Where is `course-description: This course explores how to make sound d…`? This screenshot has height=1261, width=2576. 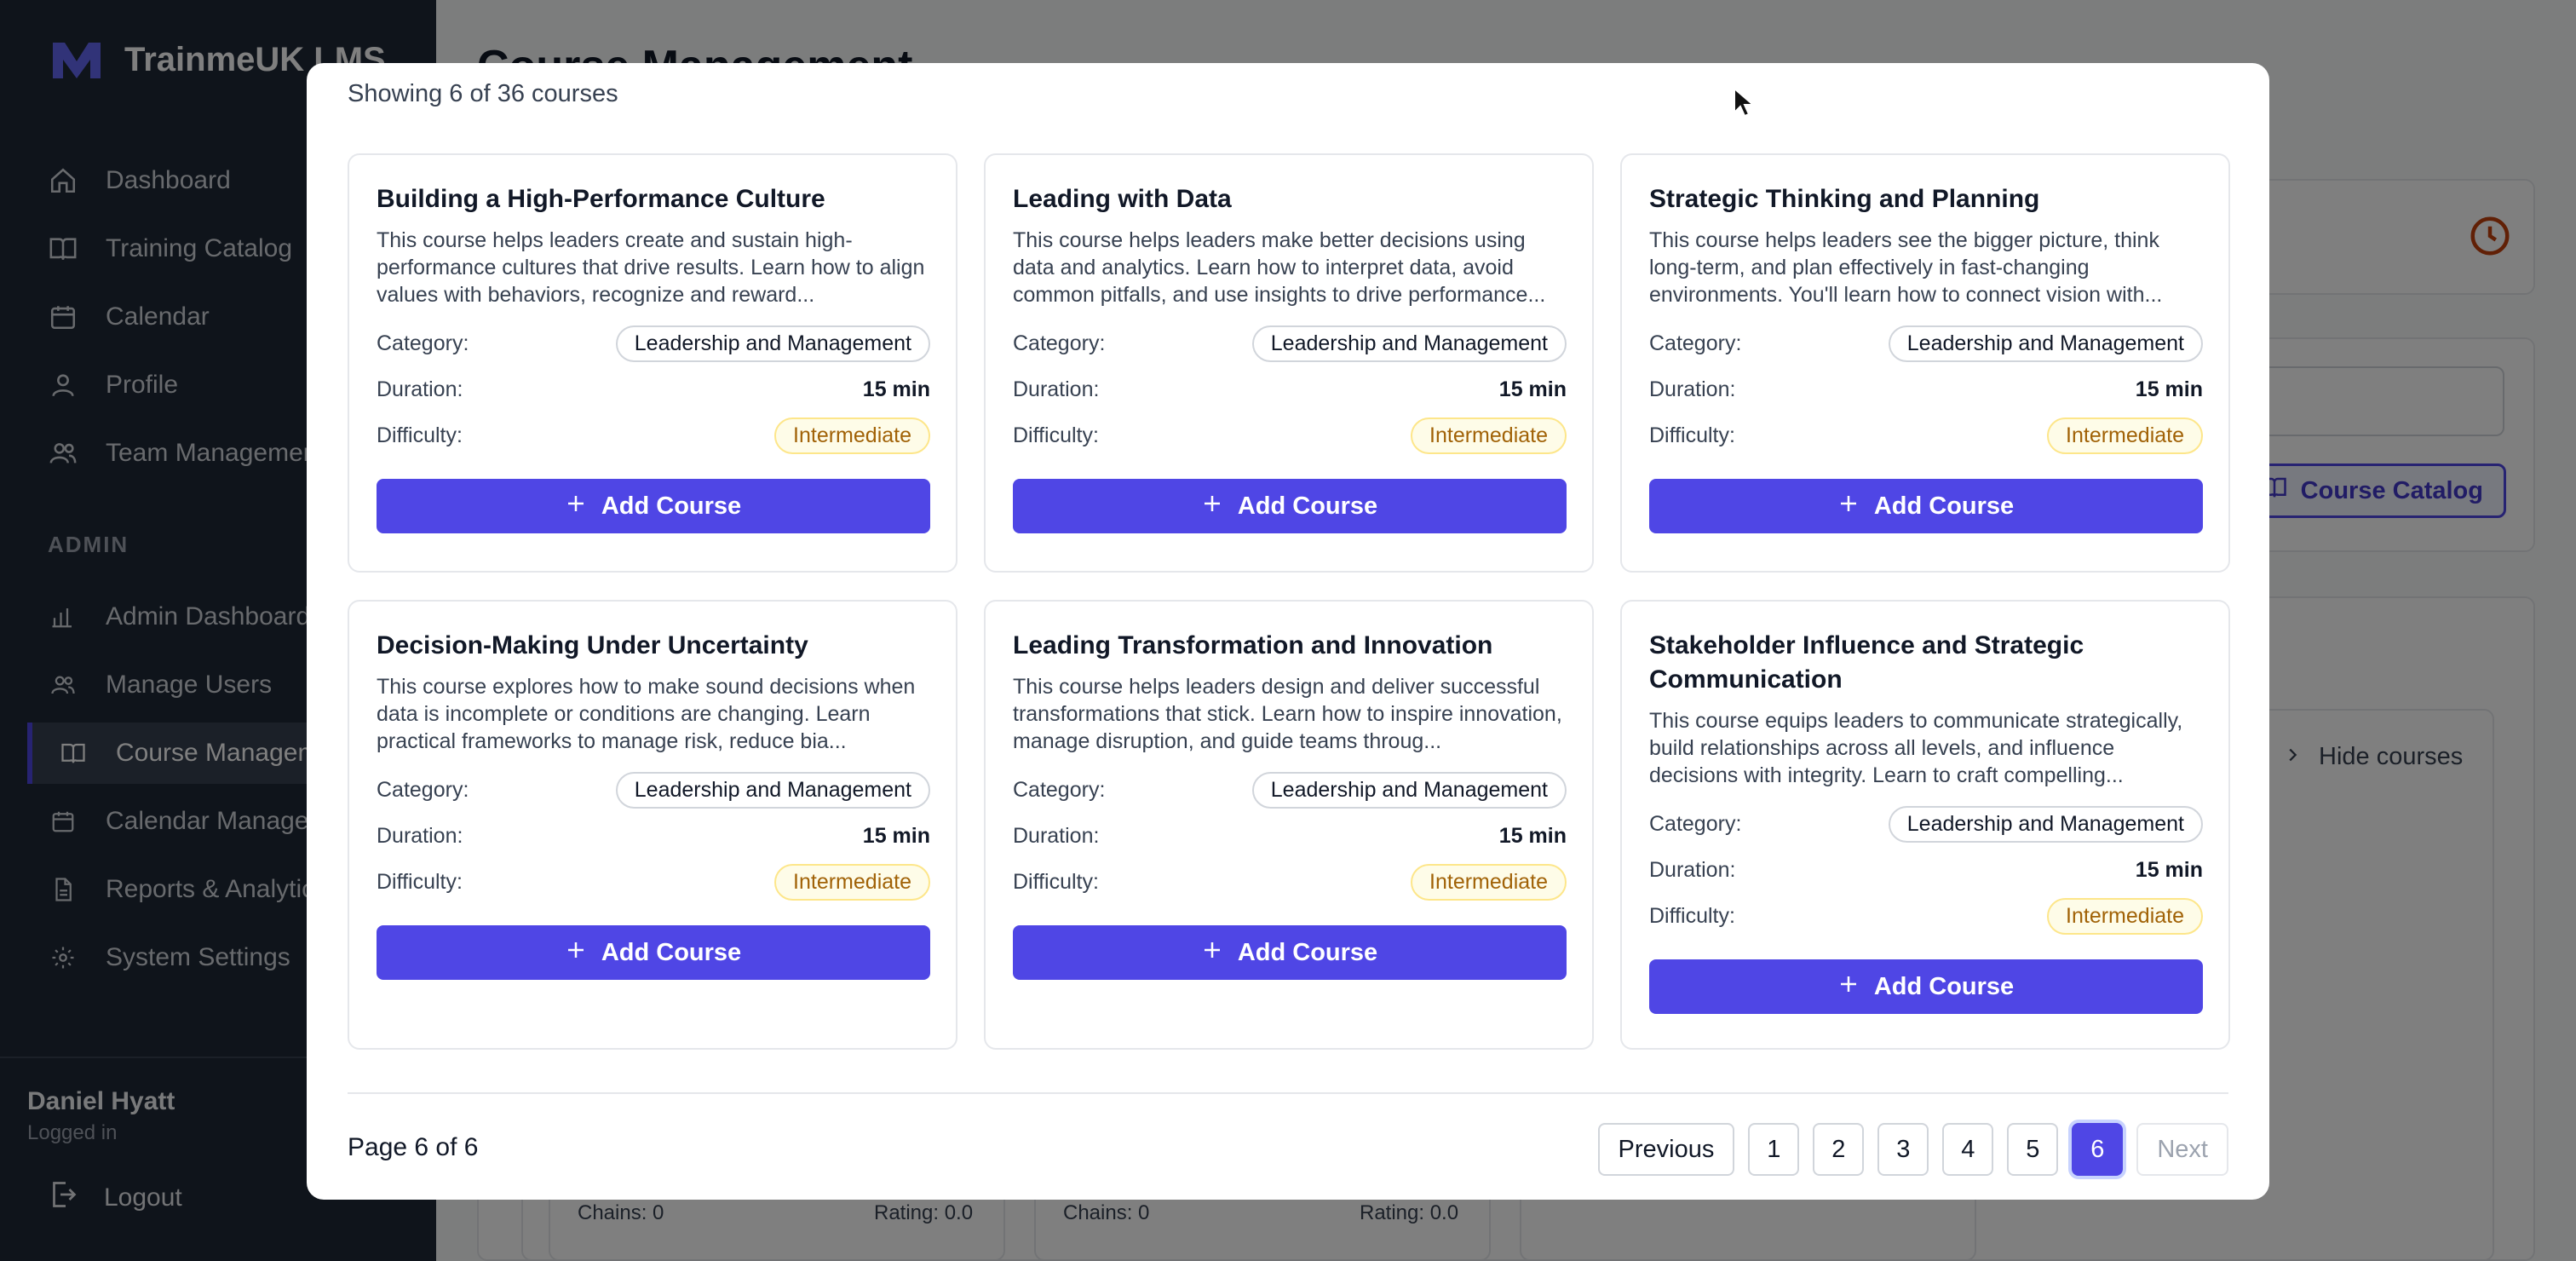 course-description: This course explores how to make sound d… is located at coordinates (647, 714).